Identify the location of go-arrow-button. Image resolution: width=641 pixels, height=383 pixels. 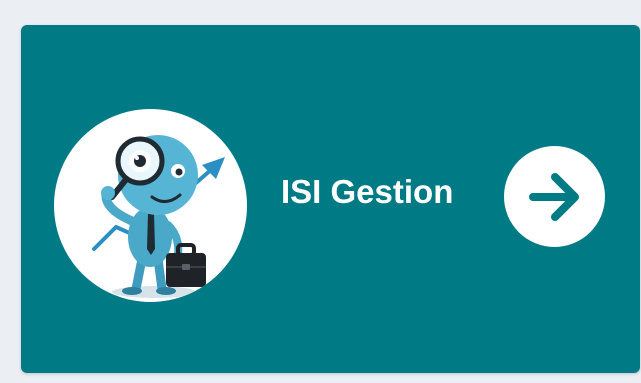
(554, 196).